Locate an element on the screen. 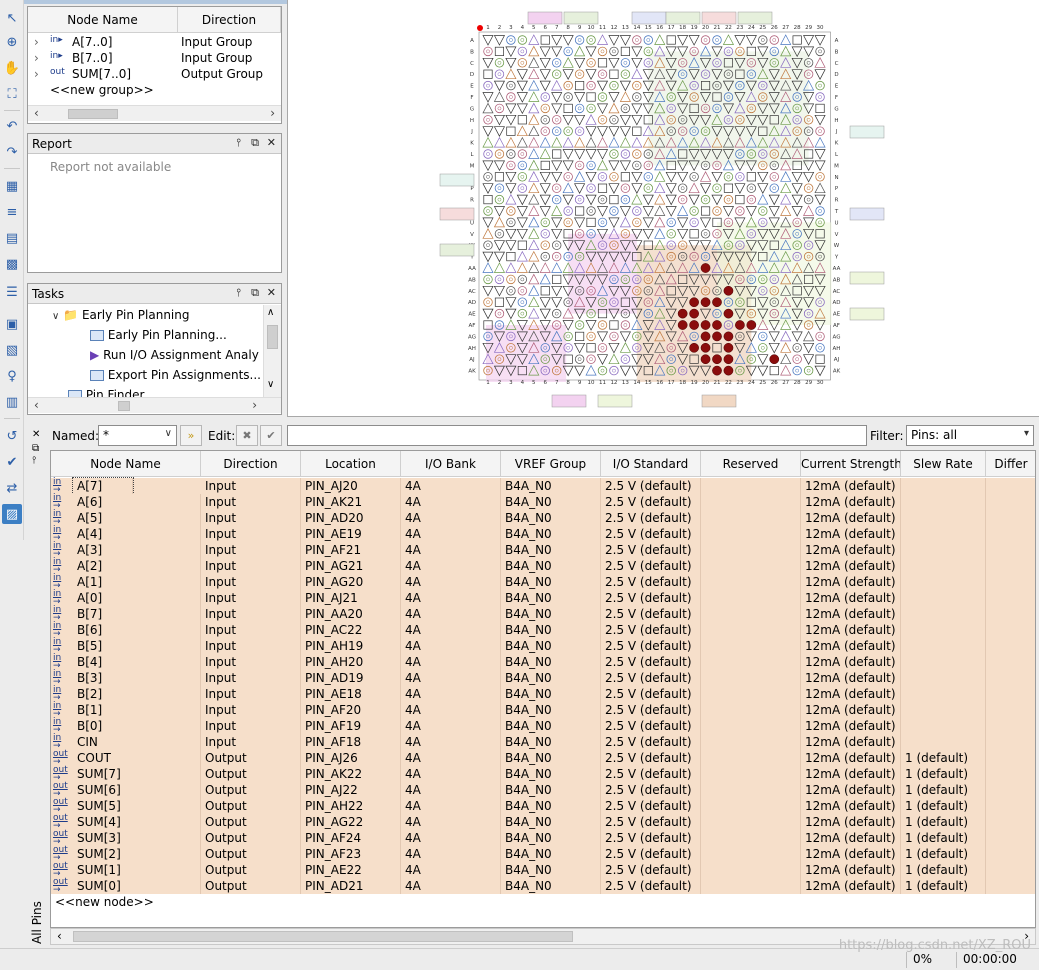 The height and width of the screenshot is (970, 1039). cell-location: PIN_AE22 is located at coordinates (351, 870).